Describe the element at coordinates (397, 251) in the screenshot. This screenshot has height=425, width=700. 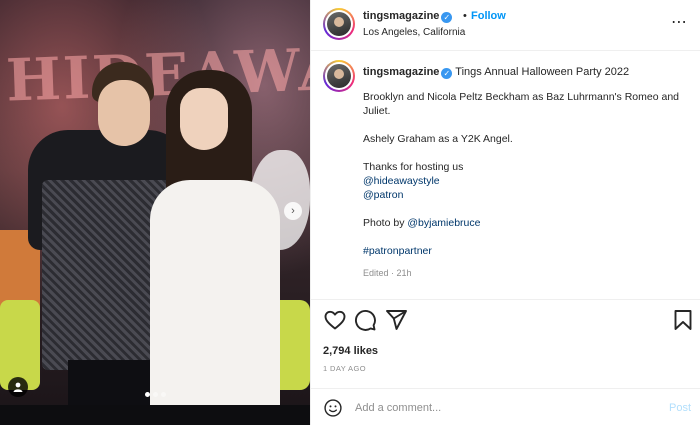
I see `hashtag-link: #patronpartner` at that location.